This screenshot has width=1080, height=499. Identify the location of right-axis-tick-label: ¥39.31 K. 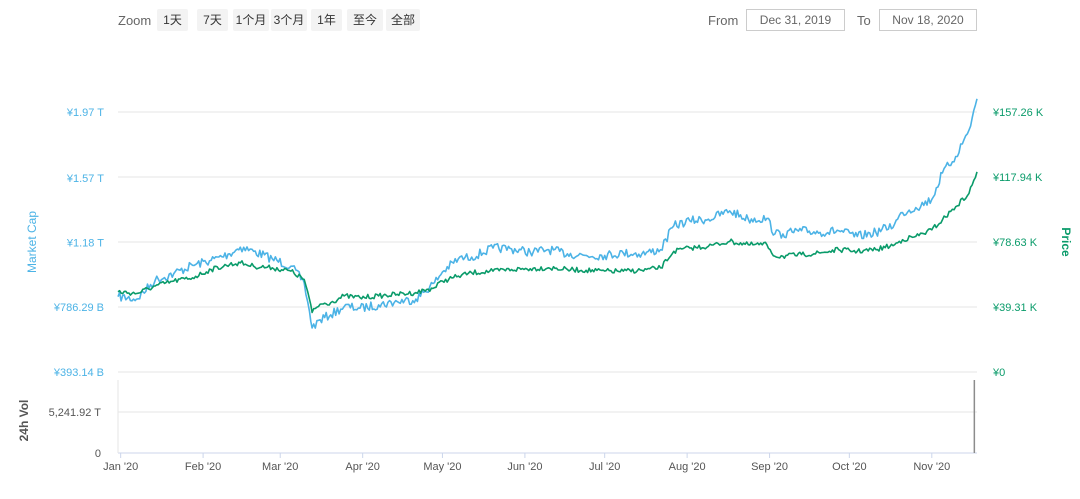
(1015, 308).